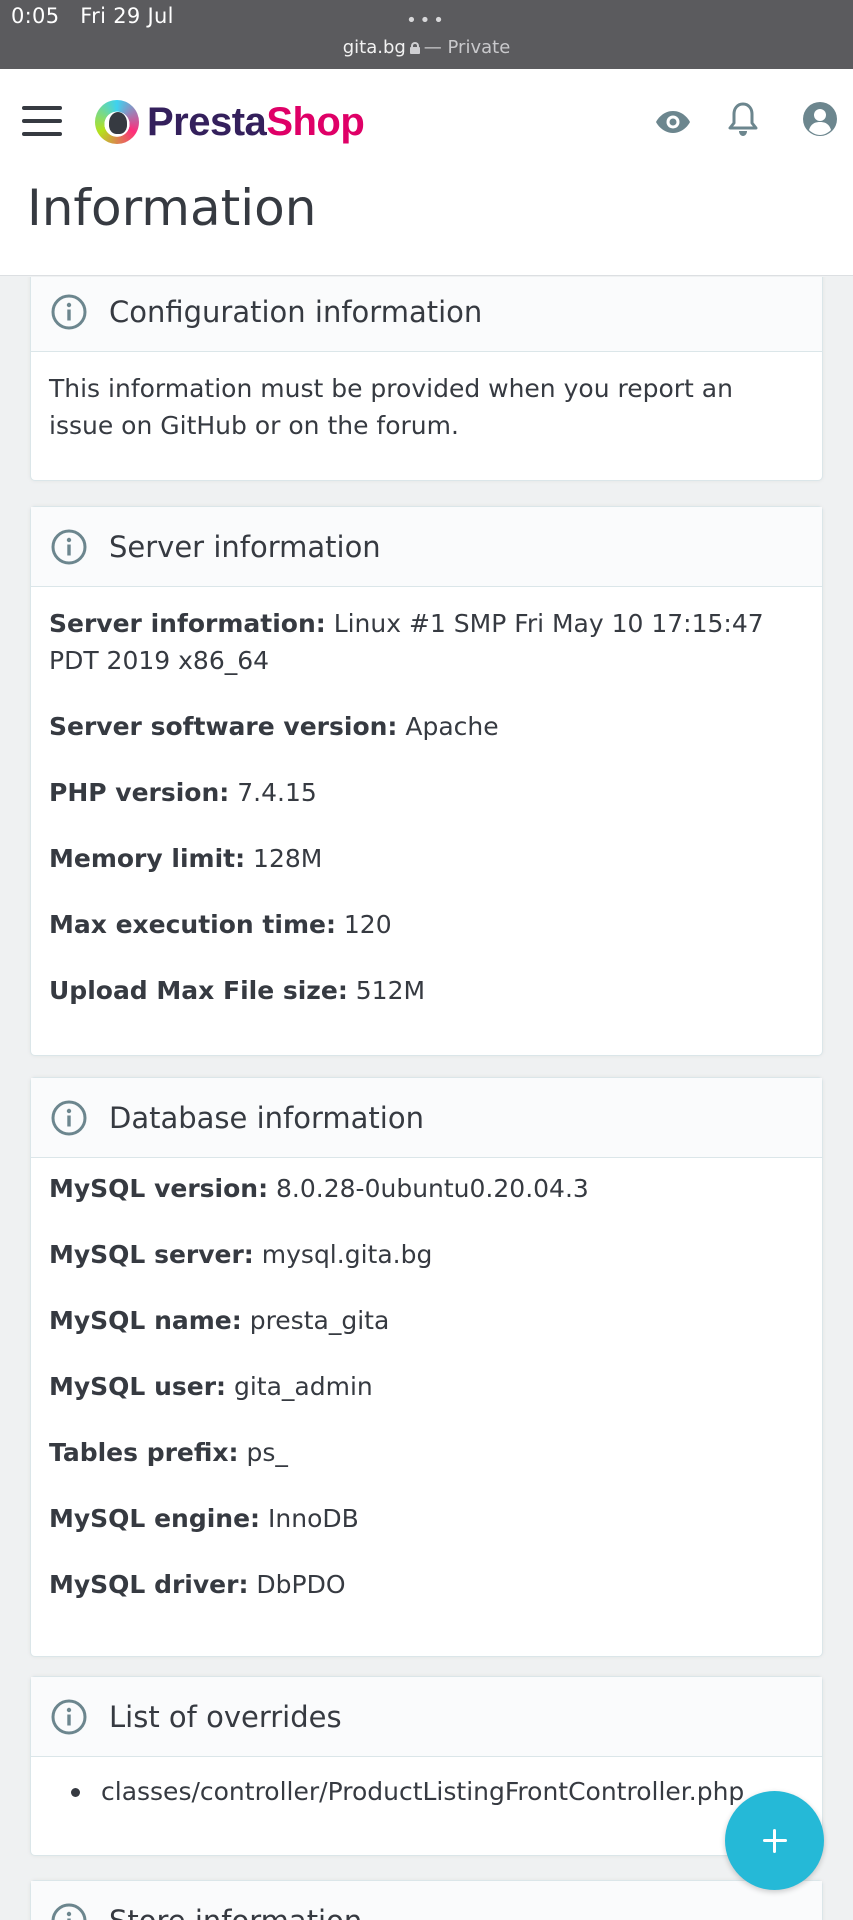 The height and width of the screenshot is (1920, 853). I want to click on card-title: Database information, so click(266, 1117).